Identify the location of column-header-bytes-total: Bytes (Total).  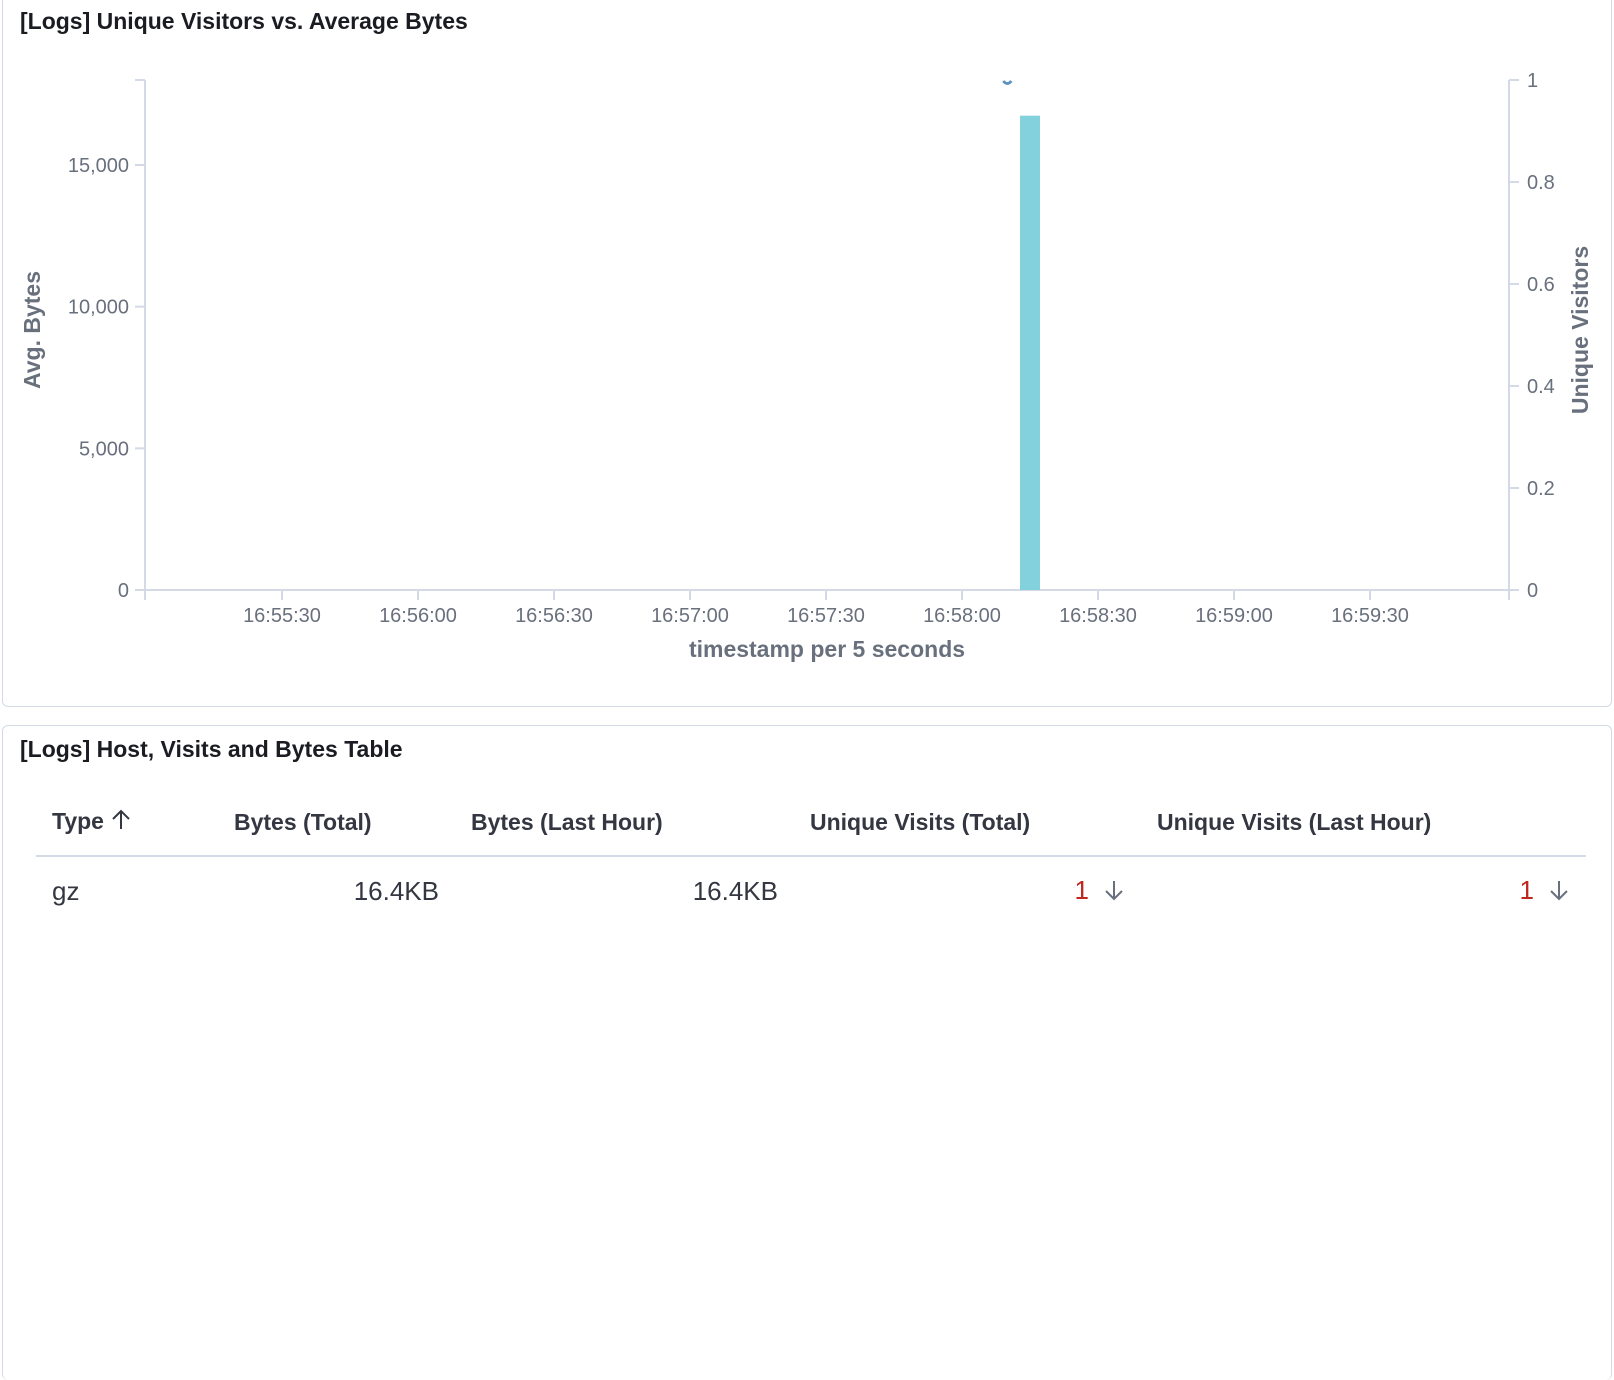
(336, 821).